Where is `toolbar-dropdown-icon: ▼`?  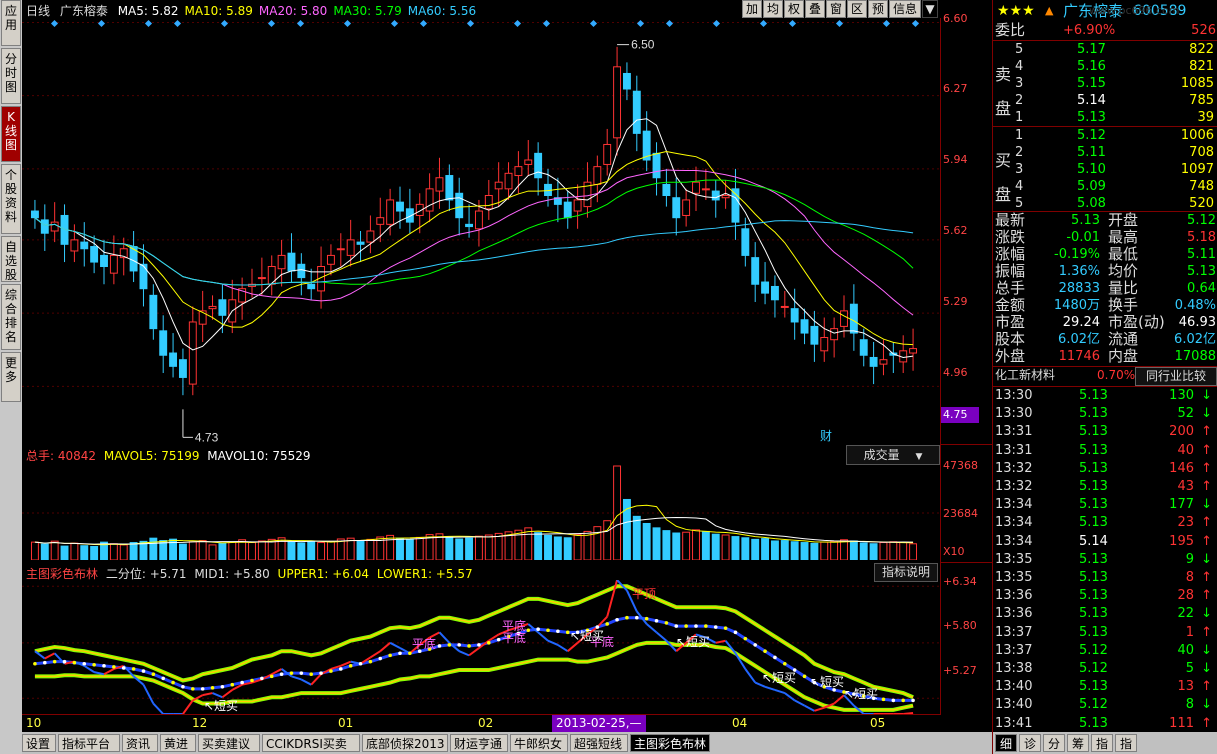
toolbar-dropdown-icon: ▼ is located at coordinates (930, 9).